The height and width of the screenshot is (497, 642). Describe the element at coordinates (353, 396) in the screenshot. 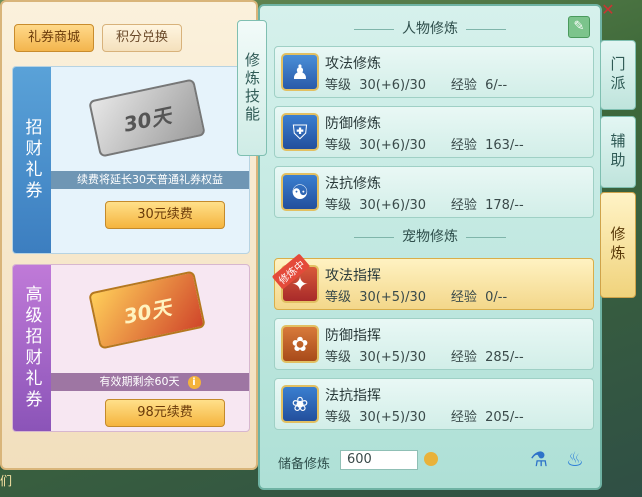

I see `skill-name: 法抗指挥` at that location.